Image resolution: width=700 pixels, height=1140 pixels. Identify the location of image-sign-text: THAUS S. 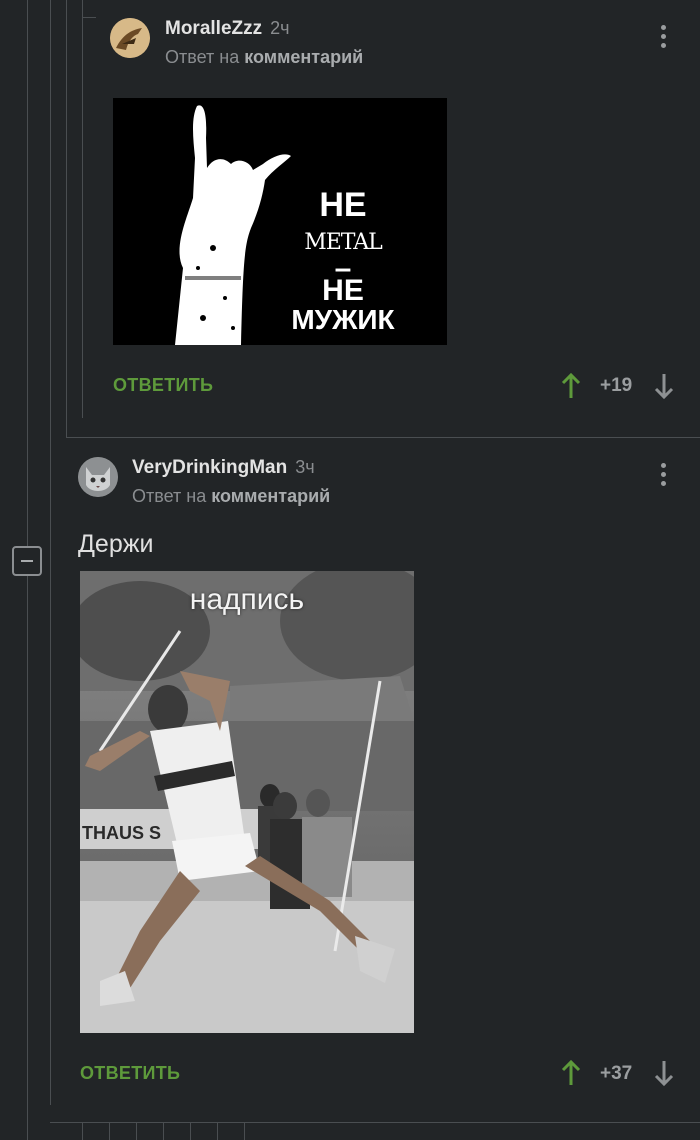
(122, 833).